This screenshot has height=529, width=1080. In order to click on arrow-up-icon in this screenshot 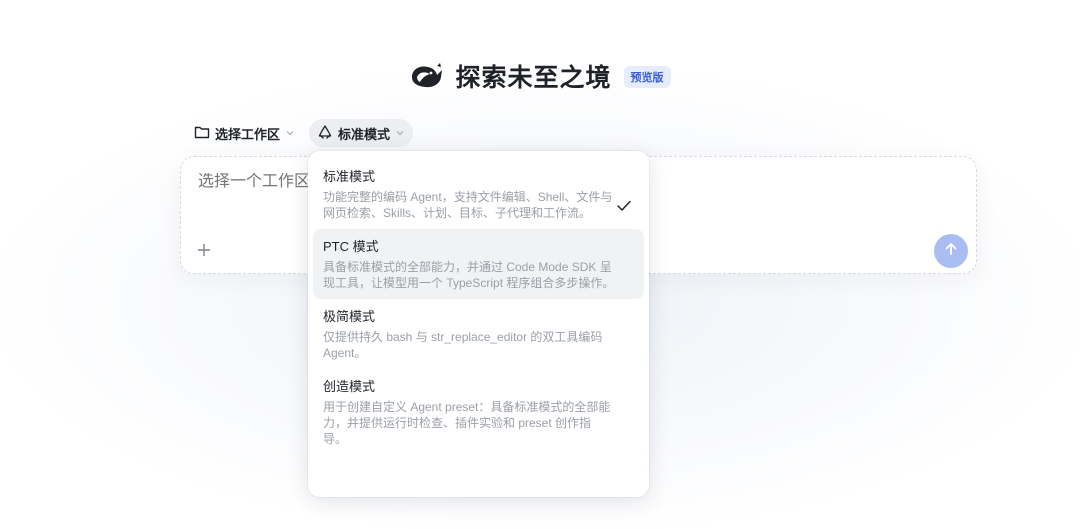, I will do `click(951, 251)`.